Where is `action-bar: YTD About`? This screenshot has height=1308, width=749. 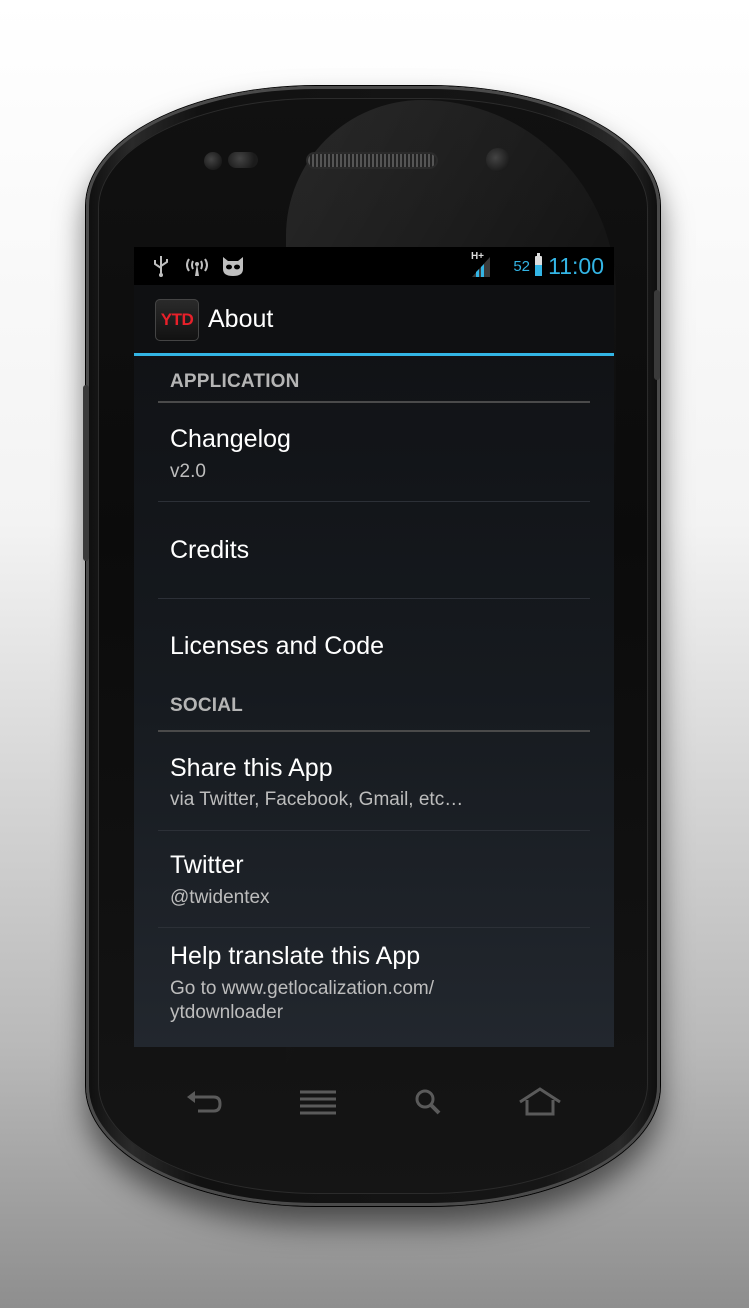
action-bar: YTD About is located at coordinates (374, 320).